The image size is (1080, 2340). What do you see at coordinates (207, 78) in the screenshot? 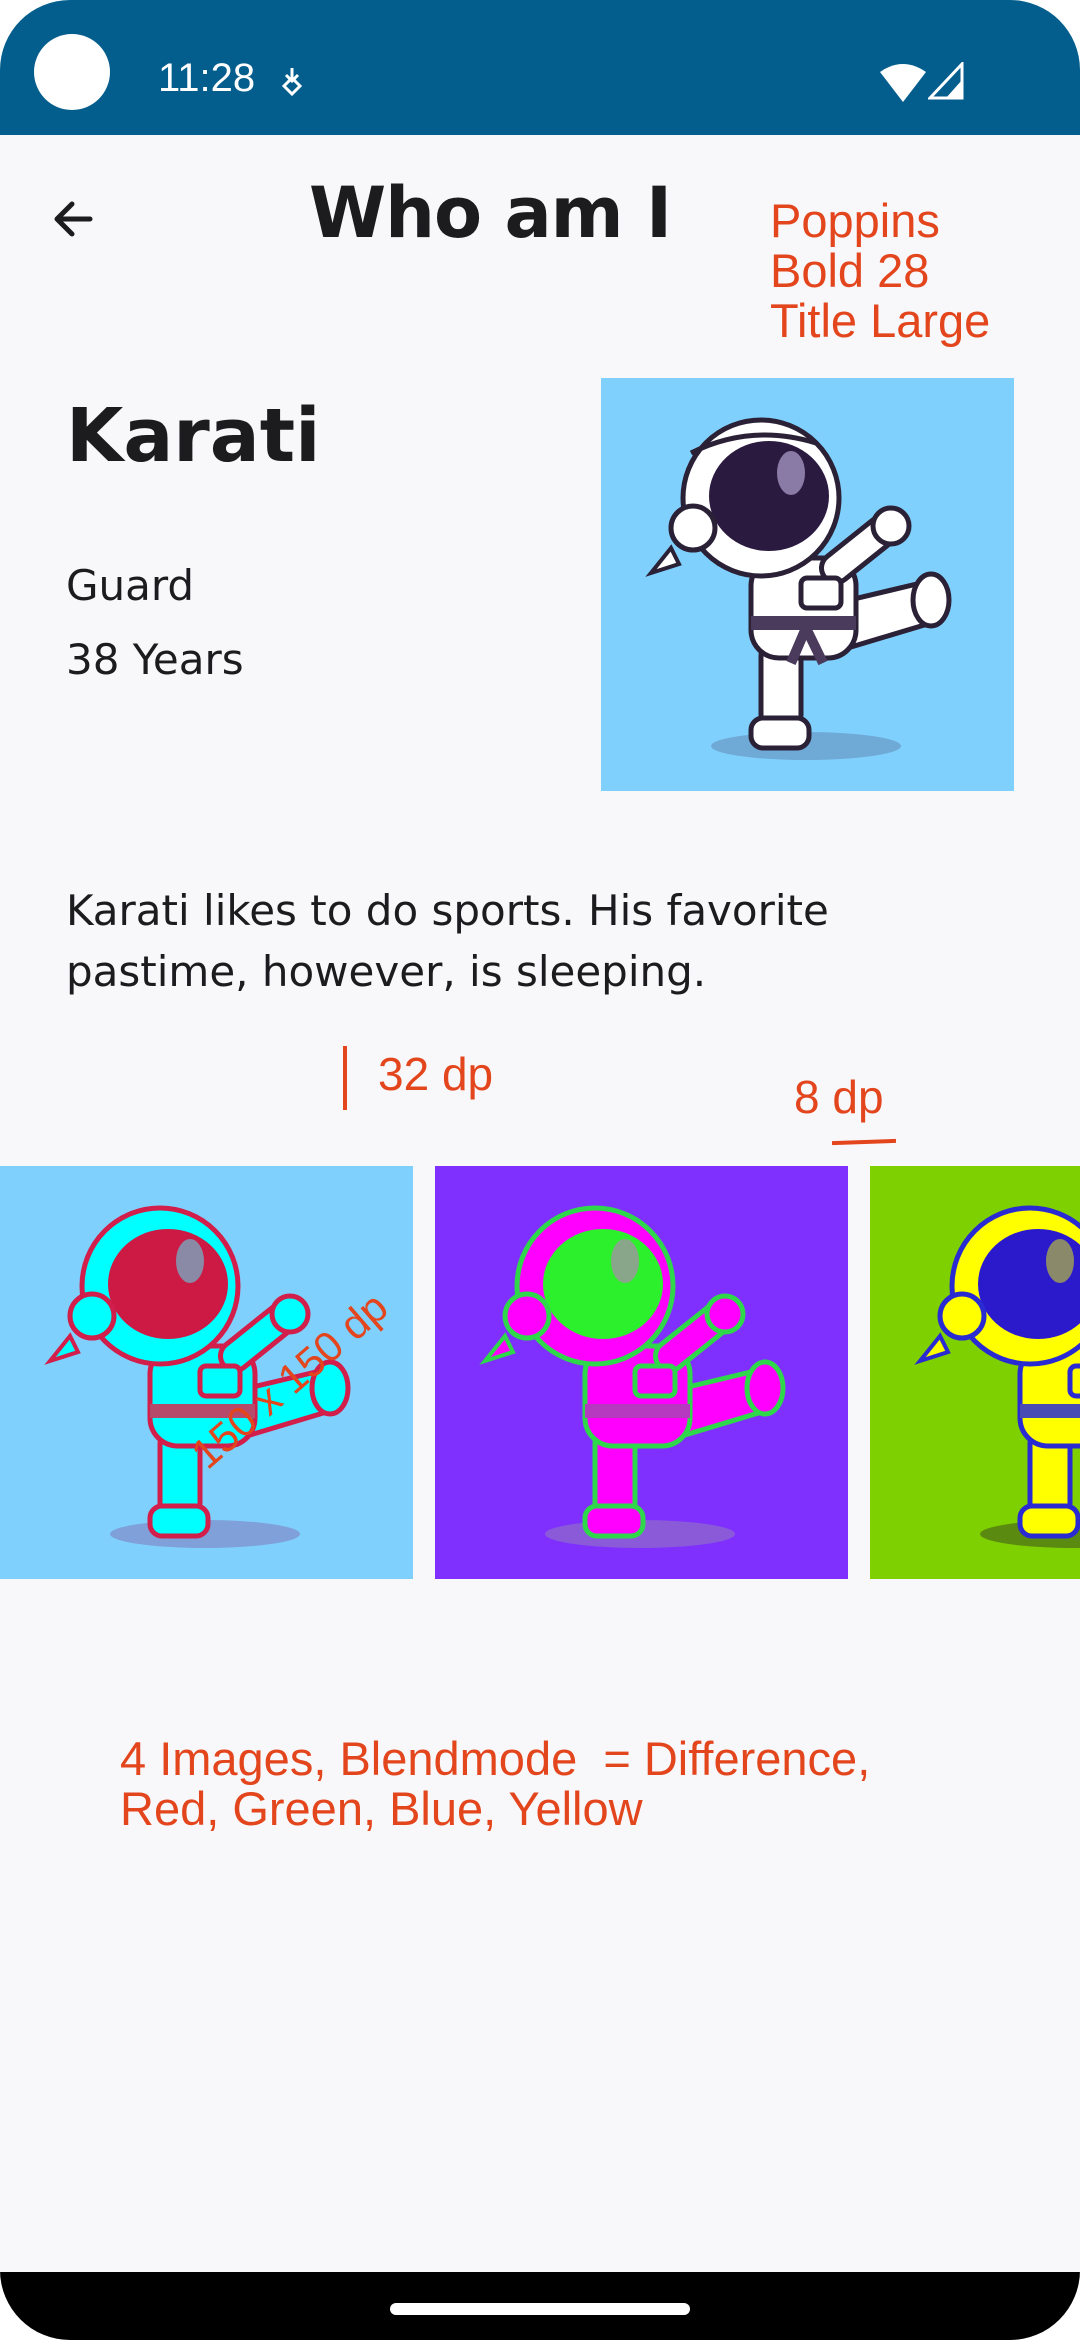
I see `status-time: 11:28` at bounding box center [207, 78].